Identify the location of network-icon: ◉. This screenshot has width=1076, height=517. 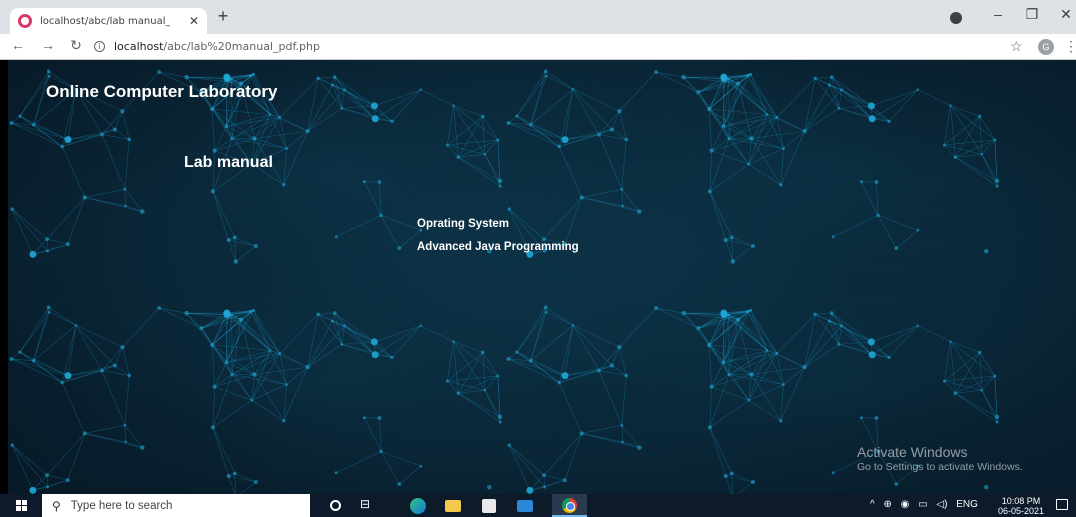
(905, 504).